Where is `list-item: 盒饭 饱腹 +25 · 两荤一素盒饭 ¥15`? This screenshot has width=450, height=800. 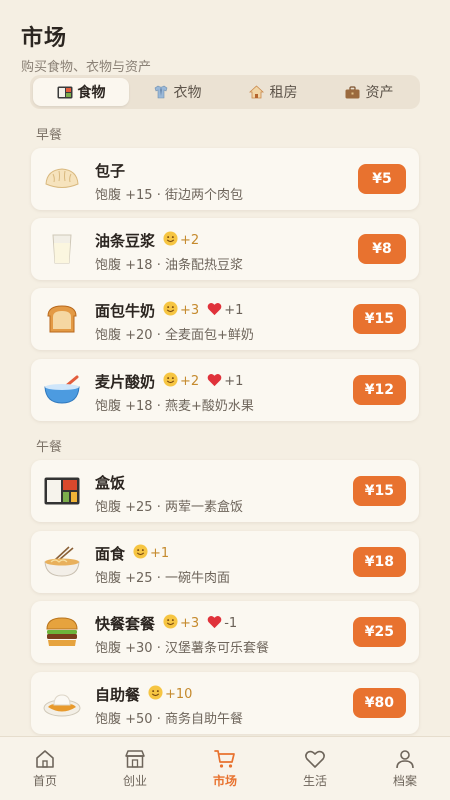
list-item: 盒饭 饱腹 +25 · 两荤一素盒饭 ¥15 is located at coordinates (225, 491).